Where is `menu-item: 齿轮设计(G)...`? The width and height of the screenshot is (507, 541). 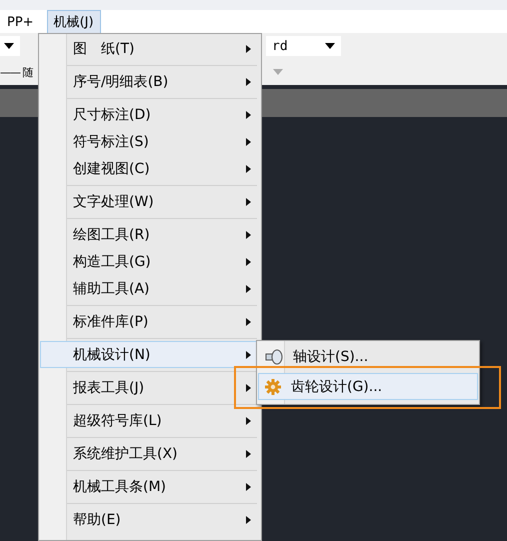 menu-item: 齿轮设计(G)... is located at coordinates (368, 386).